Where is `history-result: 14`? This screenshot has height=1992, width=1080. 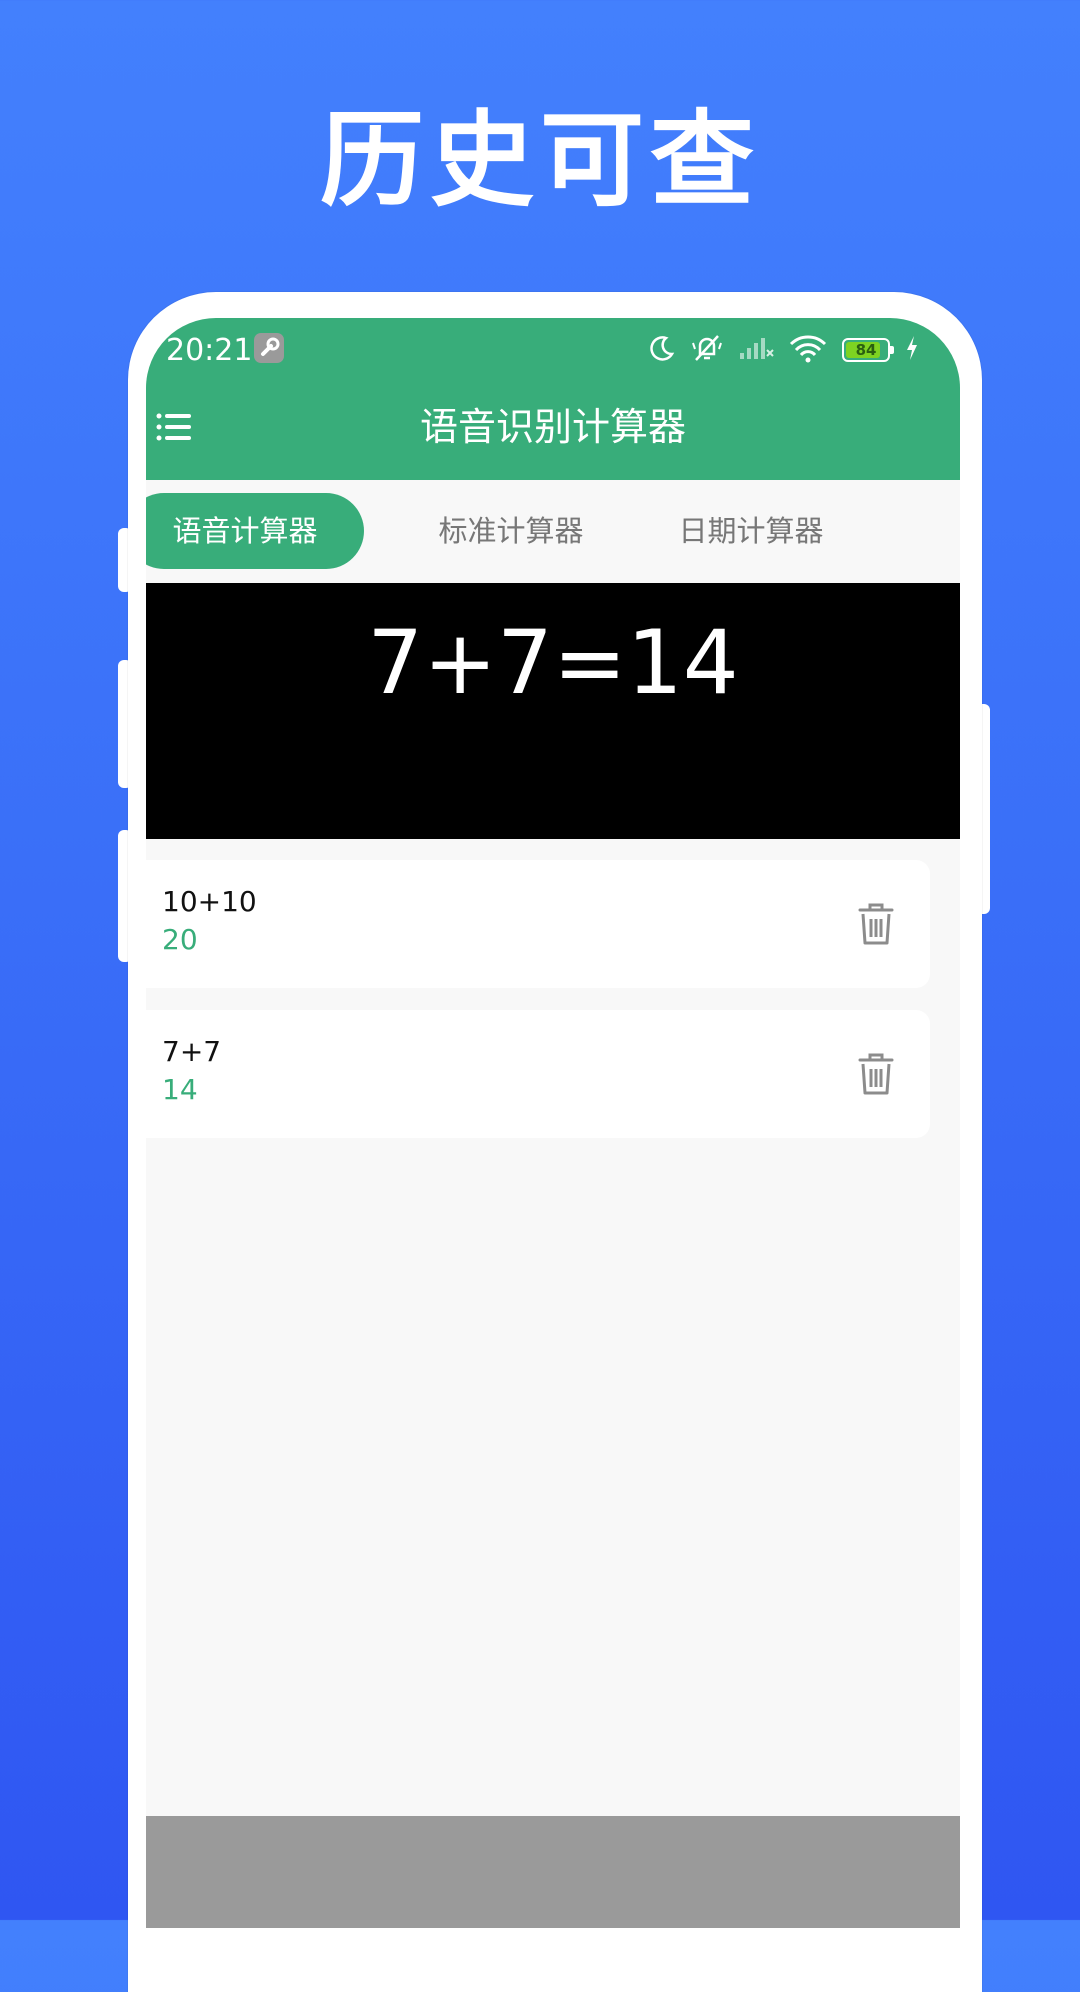
history-result: 14 is located at coordinates (180, 1089).